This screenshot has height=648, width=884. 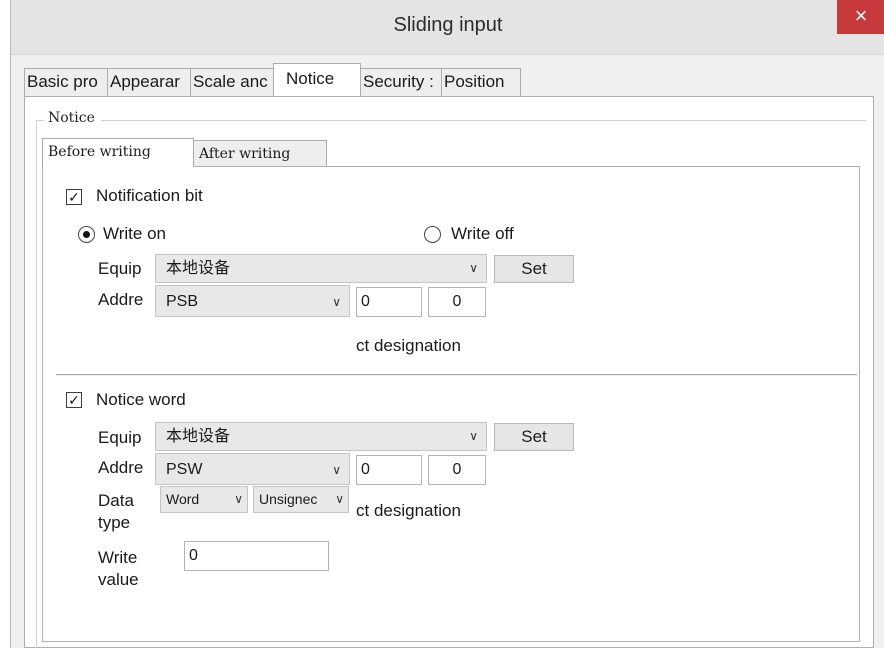 I want to click on tab-position: Position, so click(x=481, y=82).